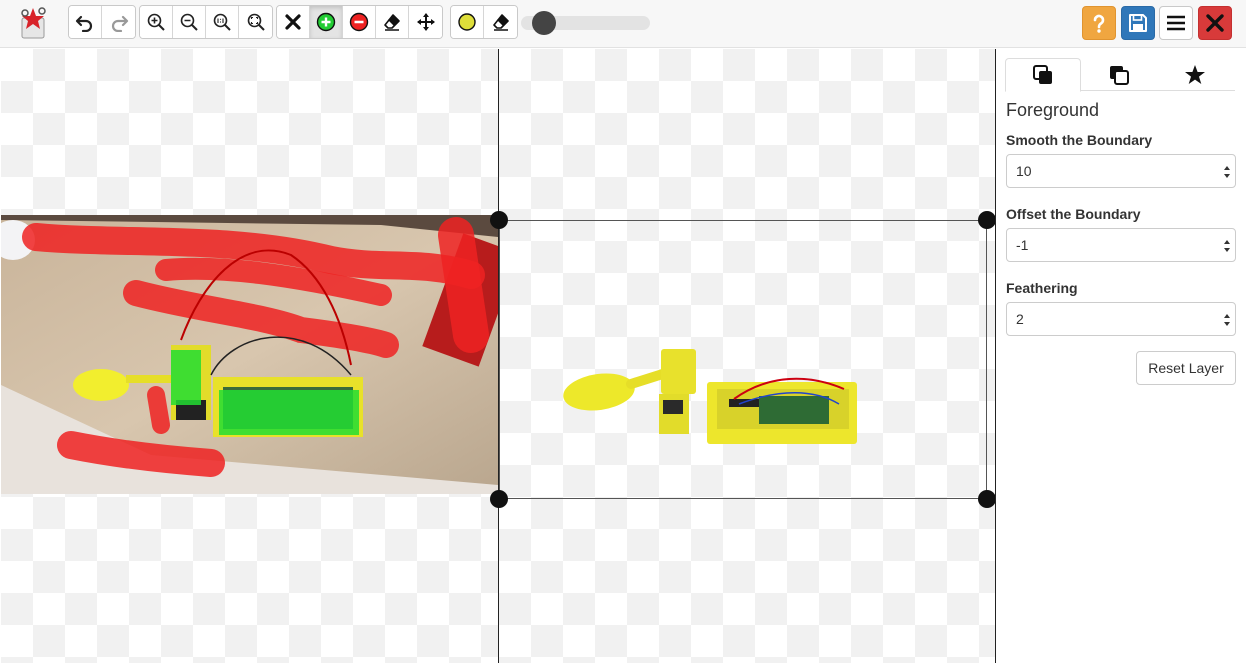 This screenshot has height=663, width=1246. I want to click on cutout-result, so click(710, 396).